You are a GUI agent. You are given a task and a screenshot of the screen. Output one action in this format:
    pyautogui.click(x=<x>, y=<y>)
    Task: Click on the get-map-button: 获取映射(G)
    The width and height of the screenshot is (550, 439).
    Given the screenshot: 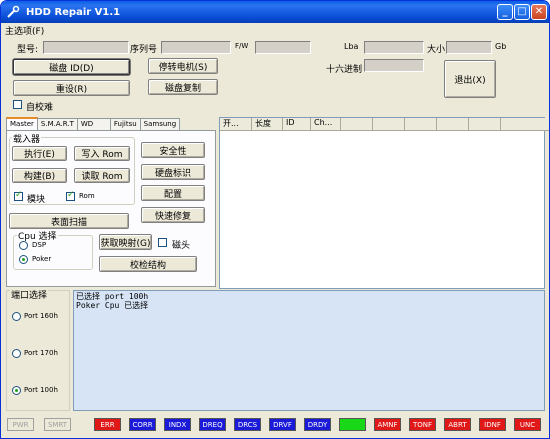 What is the action you would take?
    pyautogui.click(x=125, y=242)
    